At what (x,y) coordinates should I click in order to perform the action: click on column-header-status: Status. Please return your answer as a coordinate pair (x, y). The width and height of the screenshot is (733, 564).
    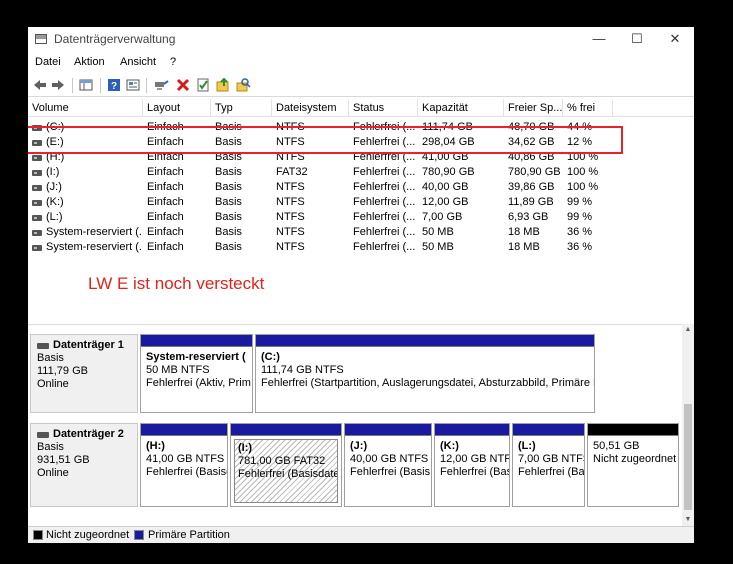
    Looking at the image, I should click on (383, 108).